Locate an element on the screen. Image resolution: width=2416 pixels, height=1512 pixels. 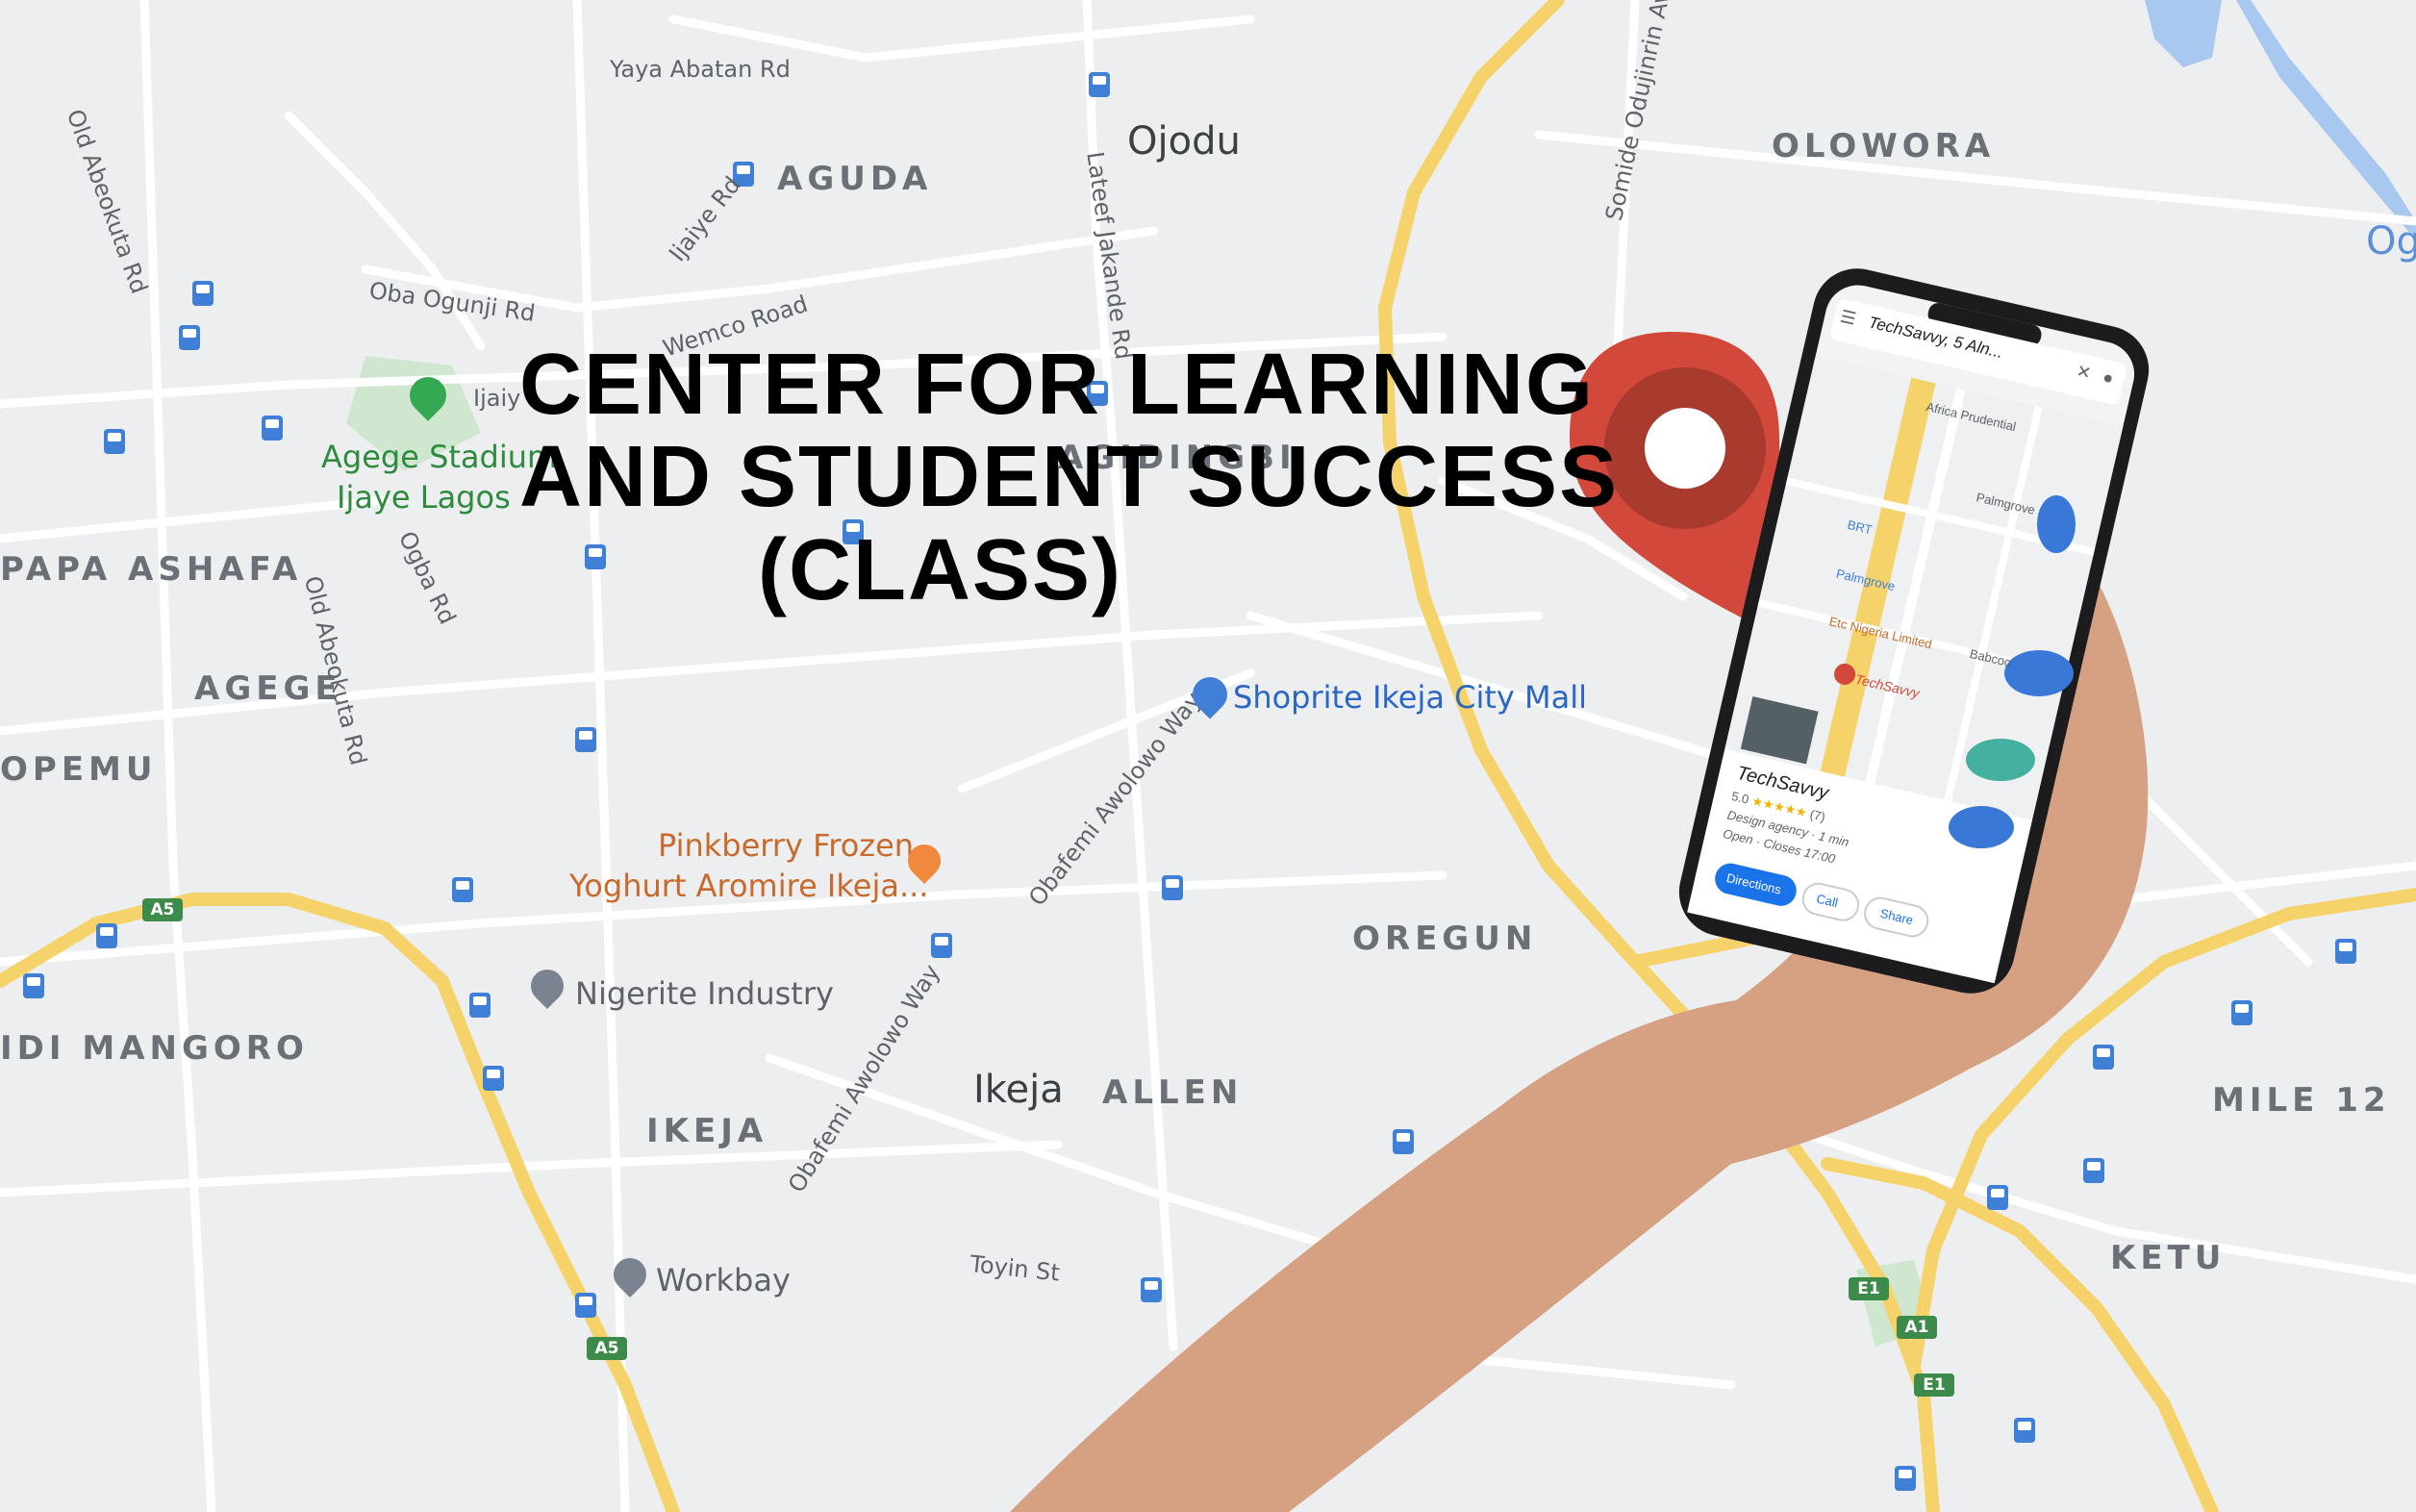
title-line: CENTER FOR LEARNING is located at coordinates (1057, 385).